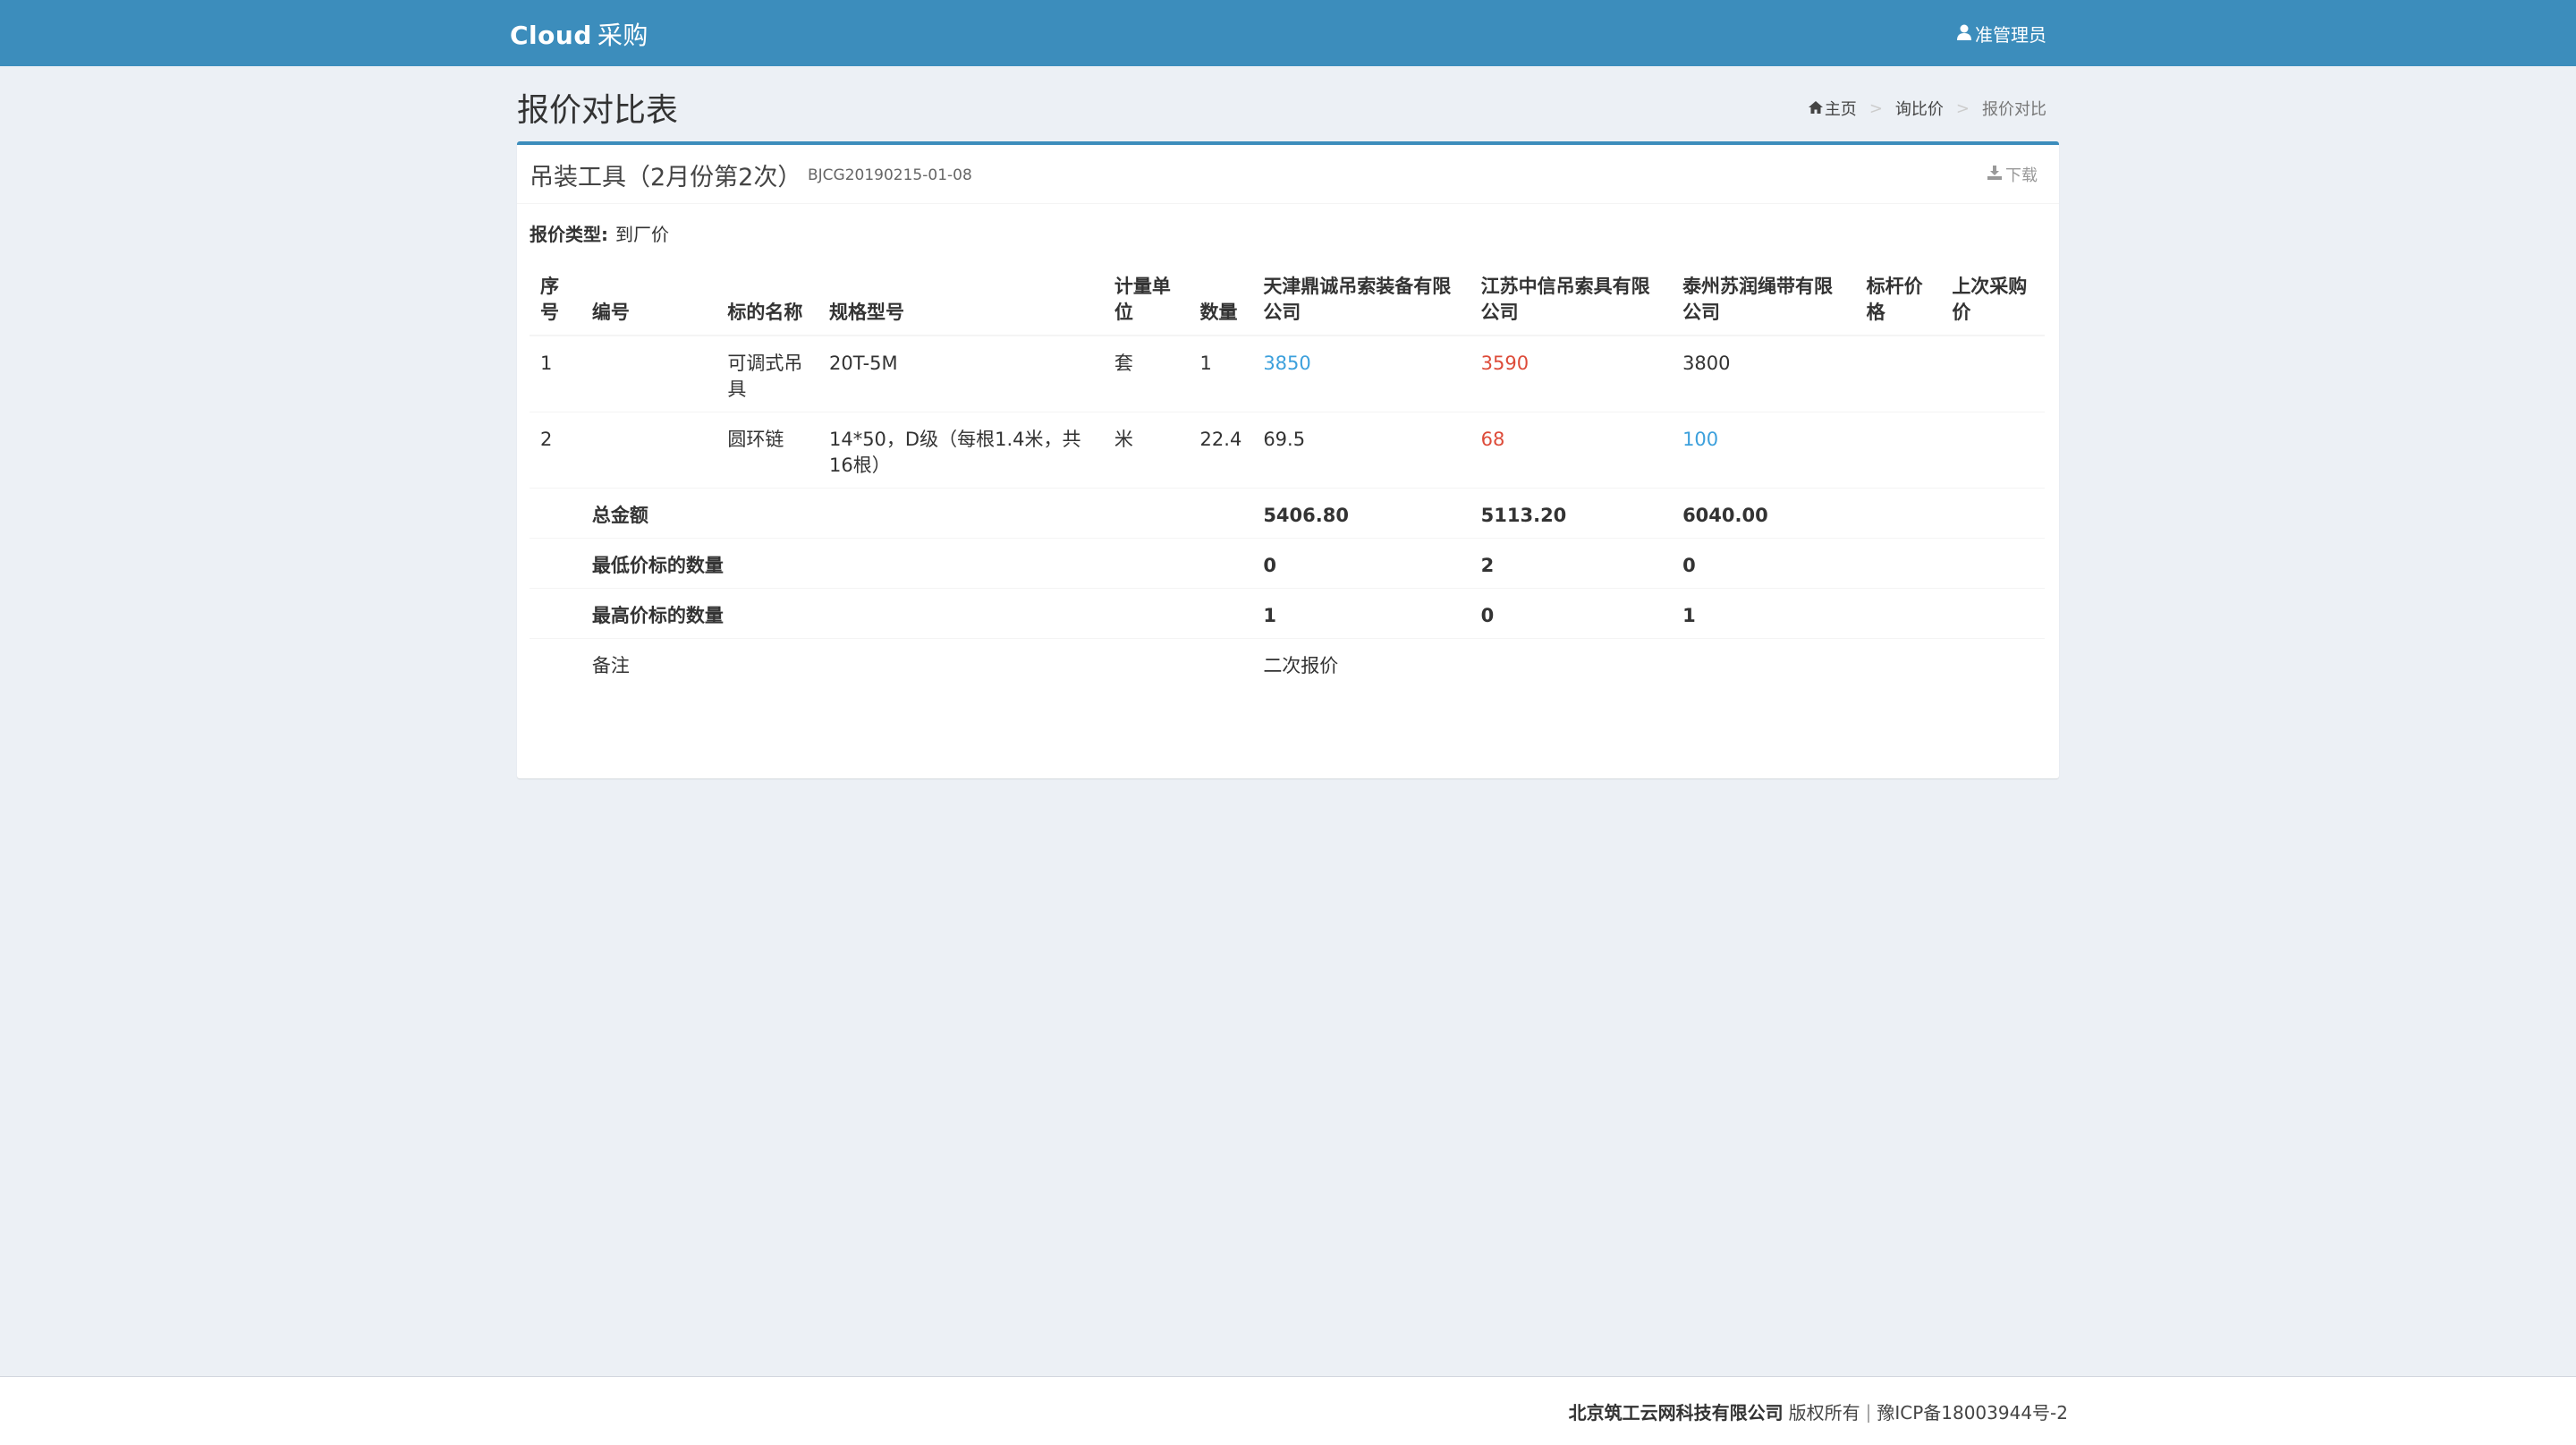 Image resolution: width=2576 pixels, height=1445 pixels. What do you see at coordinates (1841, 108) in the screenshot?
I see `breadcrumb-home: 主页` at bounding box center [1841, 108].